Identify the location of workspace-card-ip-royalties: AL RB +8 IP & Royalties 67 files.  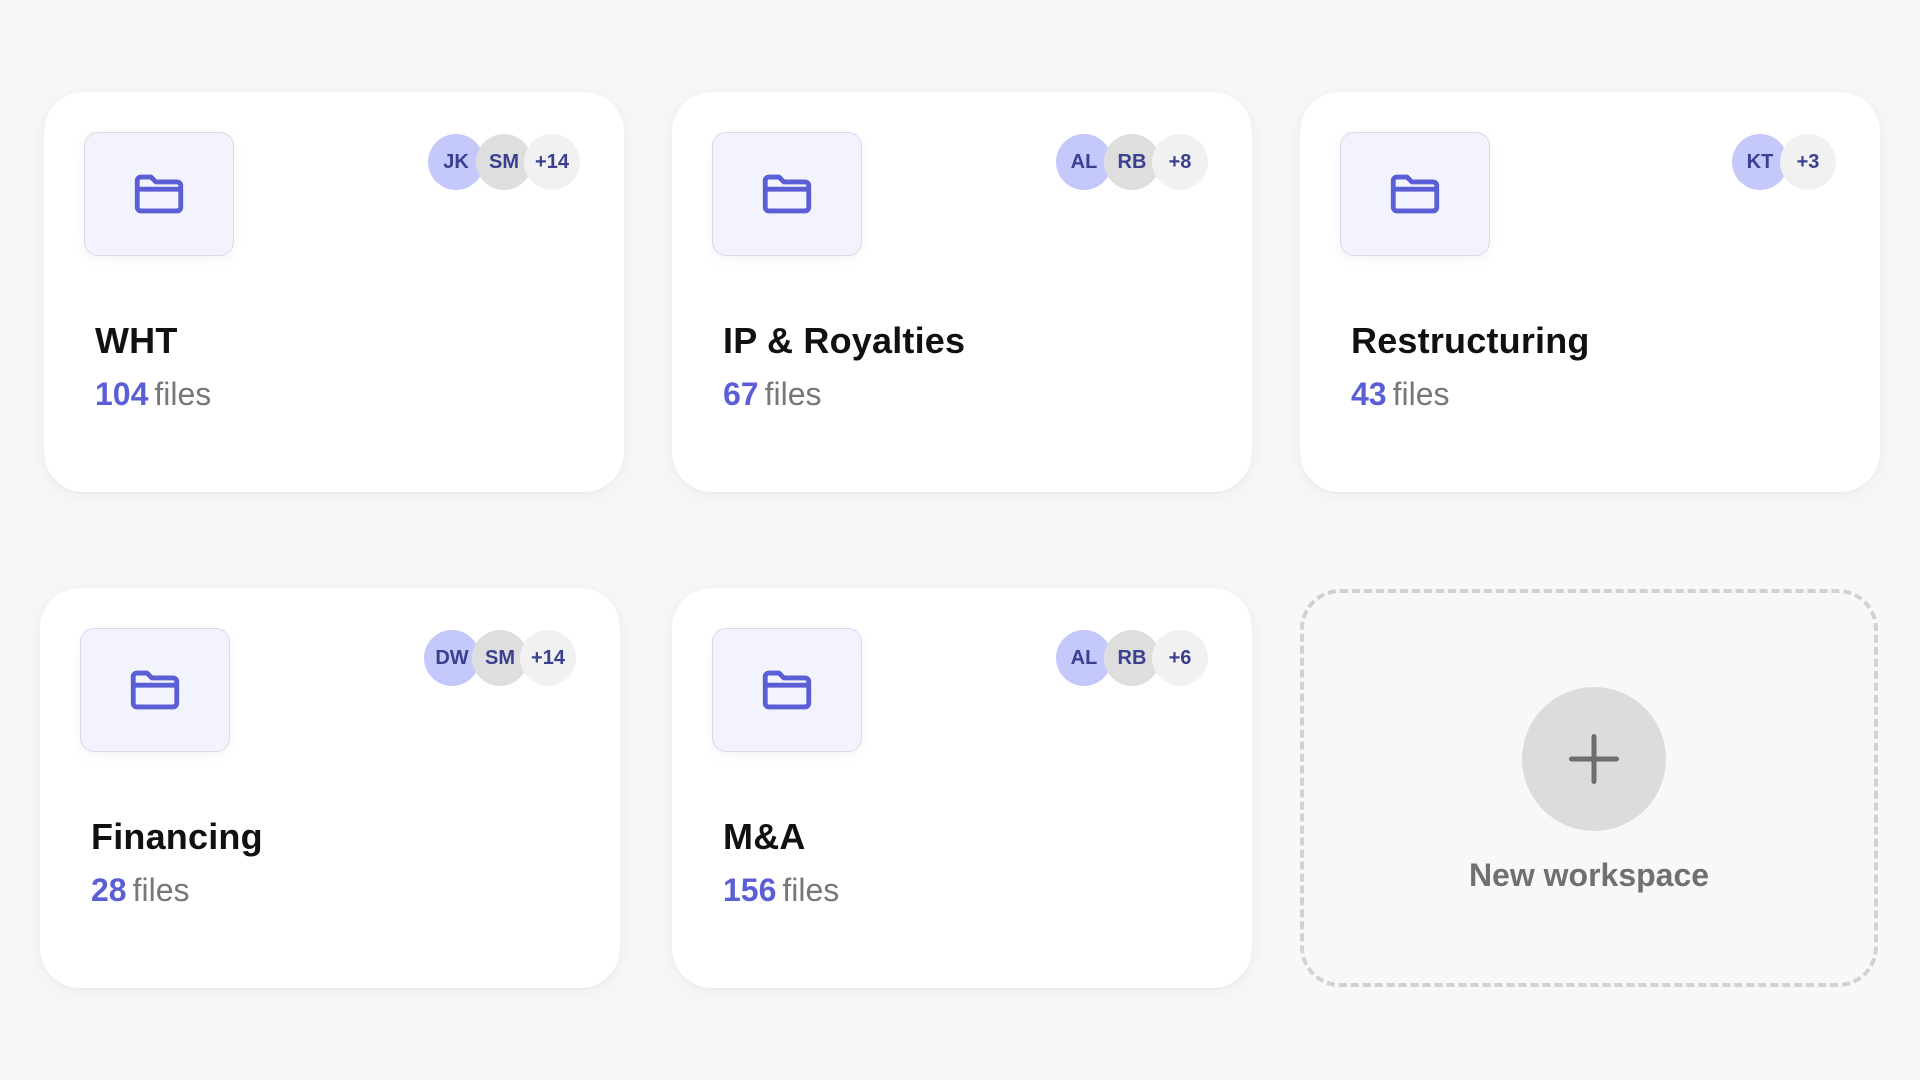
(962, 292).